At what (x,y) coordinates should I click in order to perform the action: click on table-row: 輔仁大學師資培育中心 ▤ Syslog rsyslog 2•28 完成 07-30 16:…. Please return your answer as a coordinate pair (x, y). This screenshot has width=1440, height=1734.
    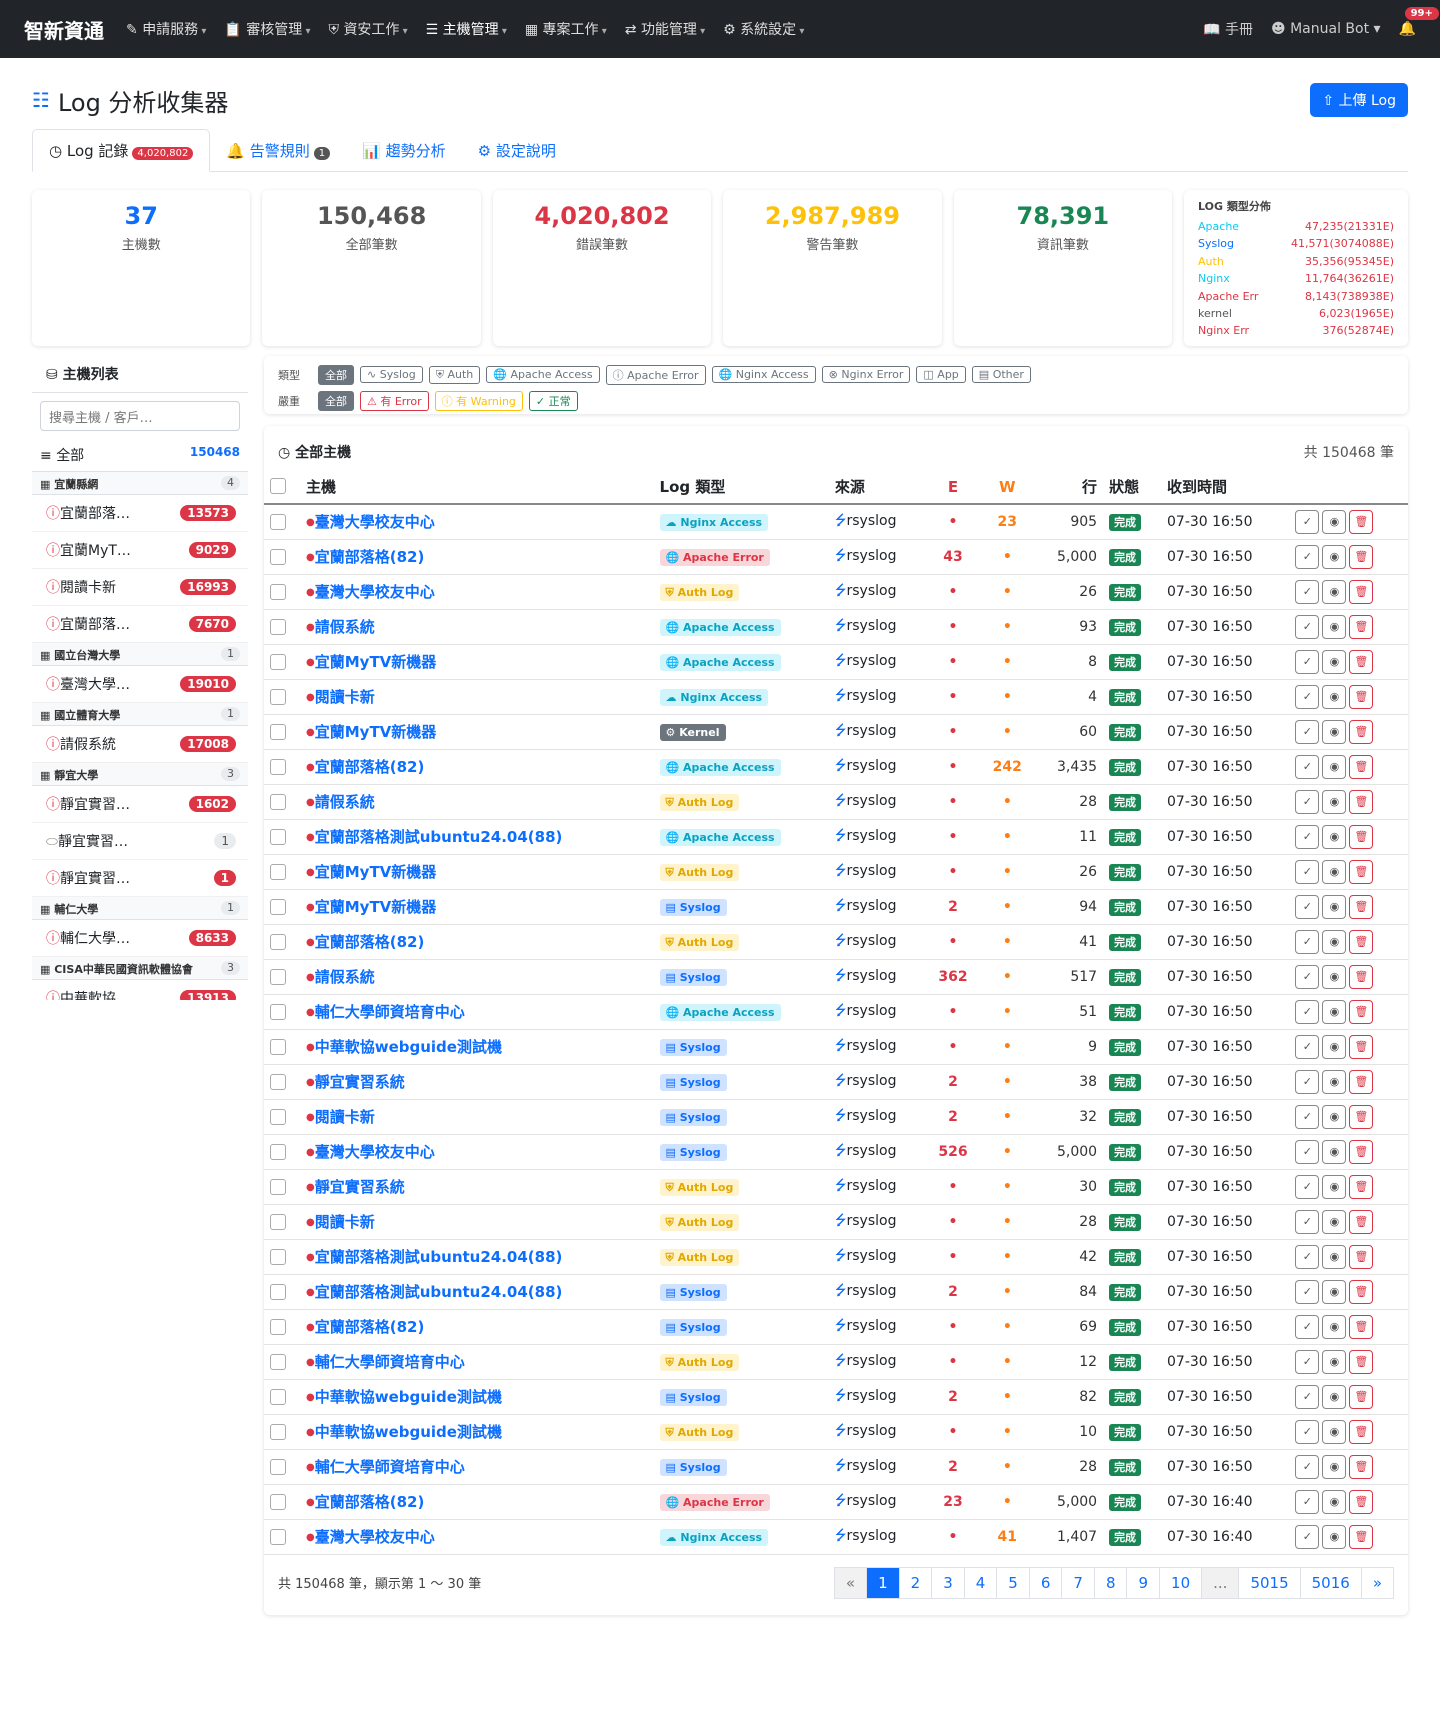
    Looking at the image, I should click on (836, 1467).